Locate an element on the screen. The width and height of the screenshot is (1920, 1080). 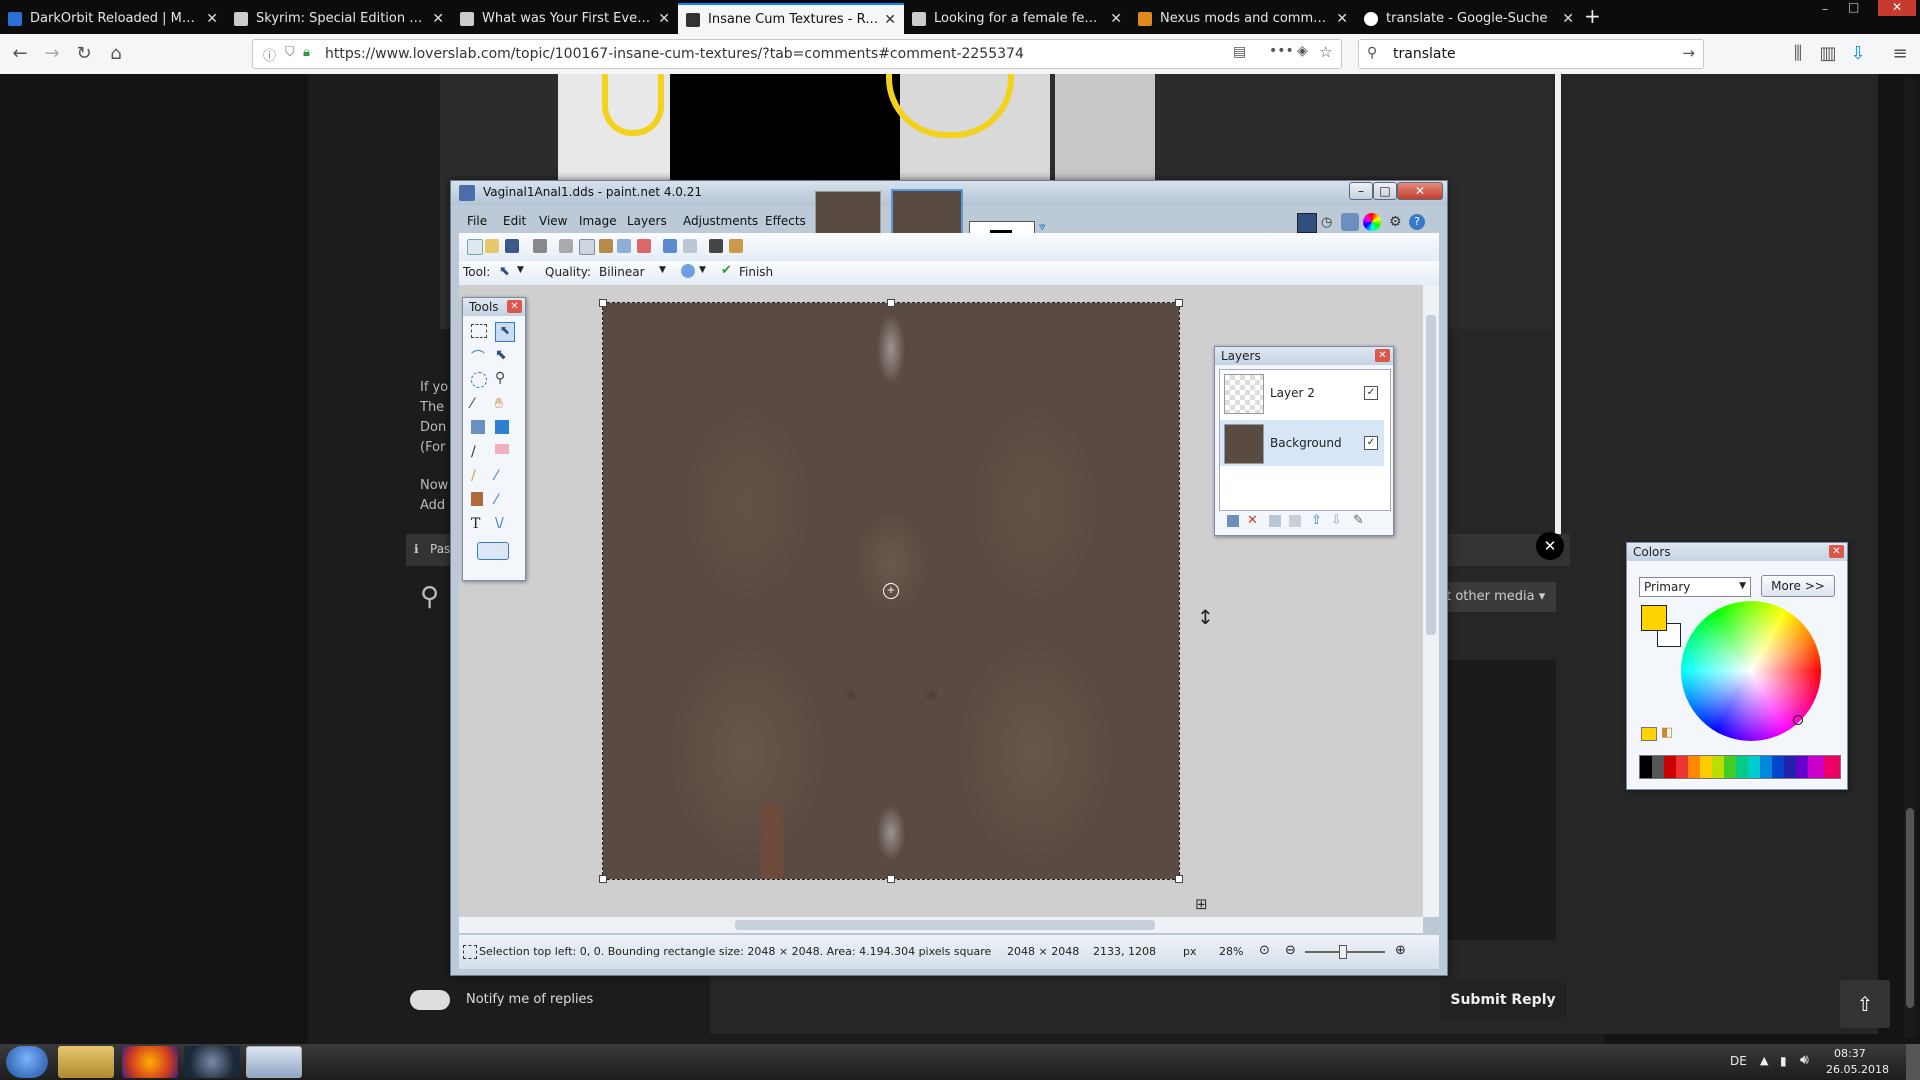
menu-file: File is located at coordinates (477, 221).